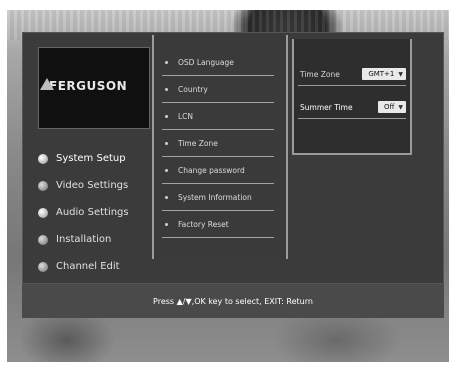 The height and width of the screenshot is (370, 456). What do you see at coordinates (84, 239) in the screenshot?
I see `main-menu-item-label: Installation` at bounding box center [84, 239].